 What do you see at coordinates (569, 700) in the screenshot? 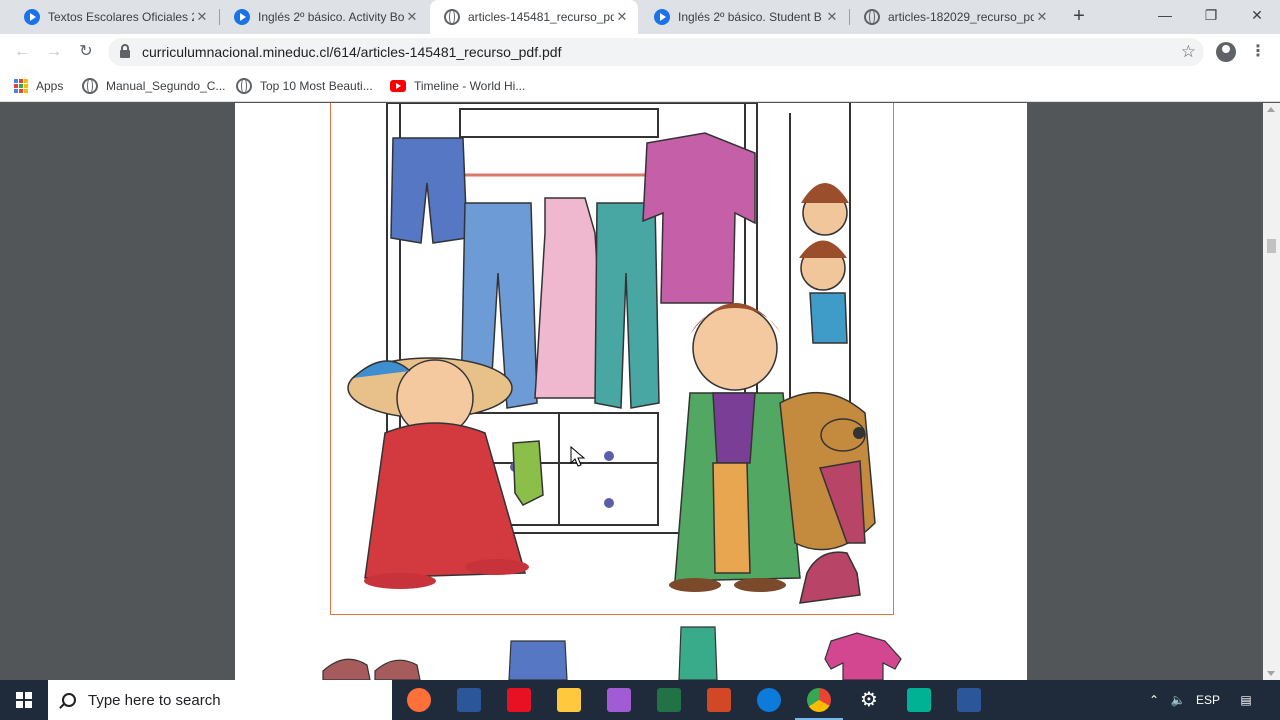
I see `file-explorer-icon` at bounding box center [569, 700].